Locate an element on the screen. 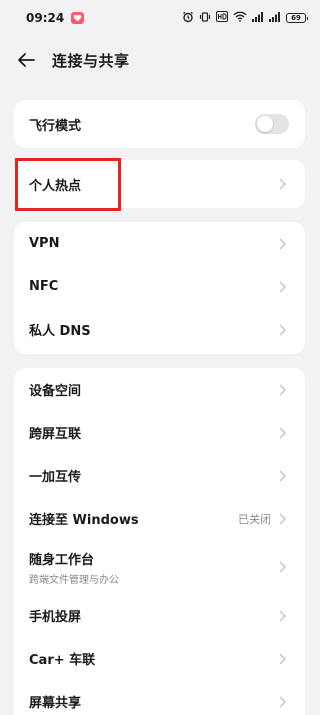 This screenshot has height=715, width=320. work-station-text: 随身工作台 跨端文件管理与办公 is located at coordinates (74, 567).